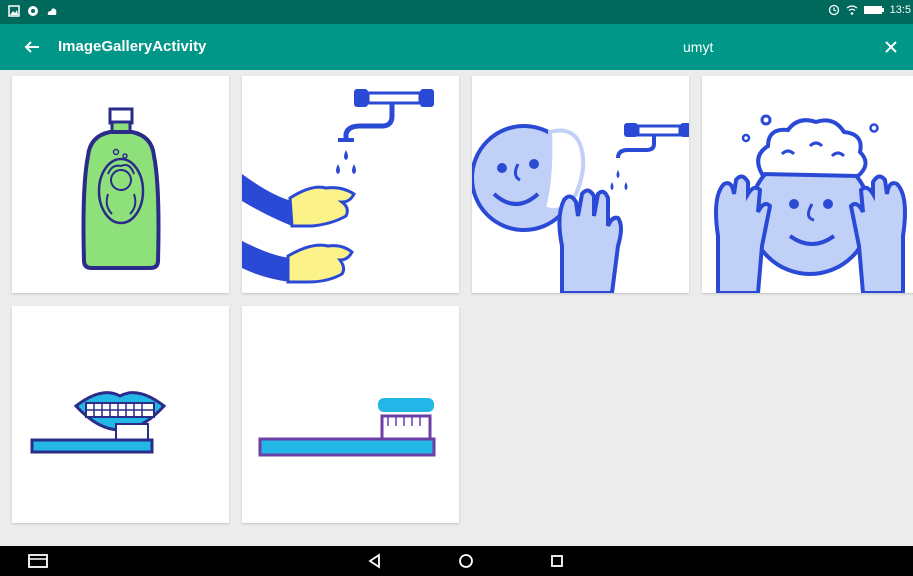  What do you see at coordinates (851, 10) in the screenshot?
I see `wifi-icon` at bounding box center [851, 10].